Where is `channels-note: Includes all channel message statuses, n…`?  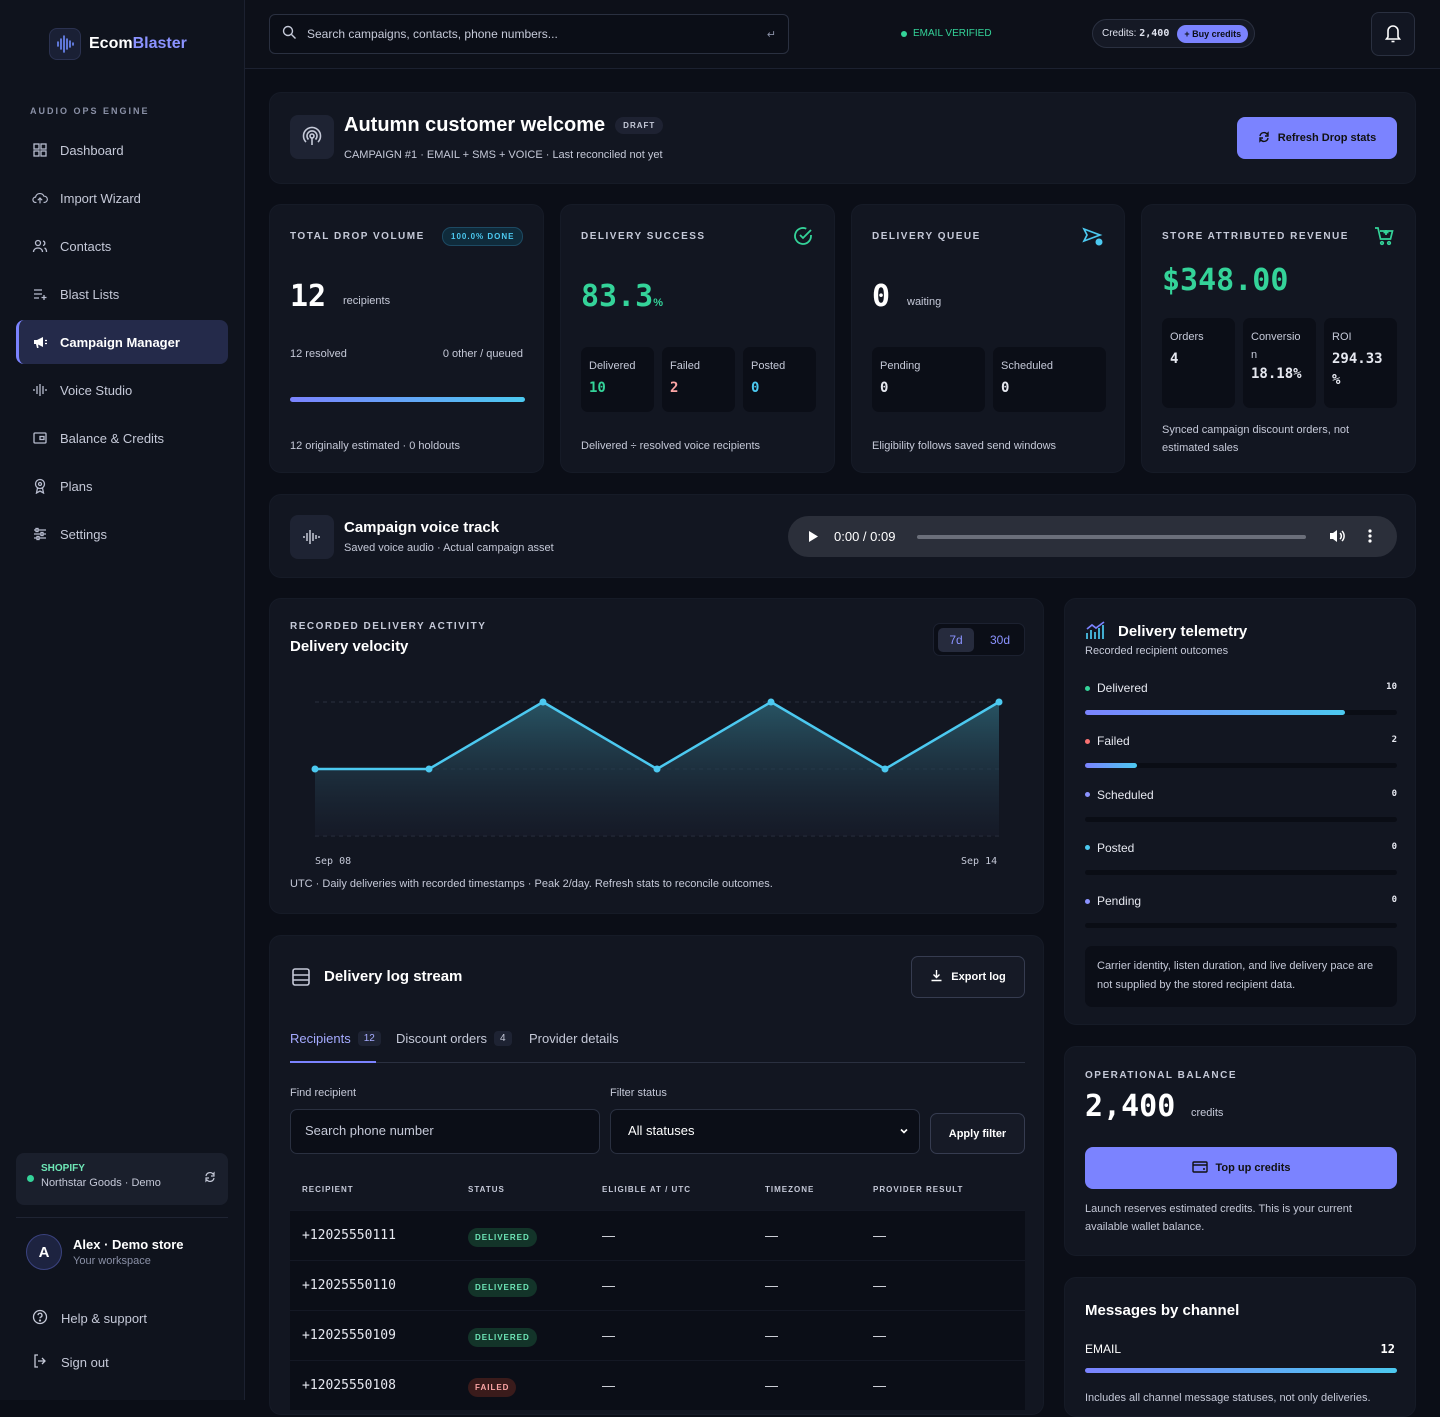
channels-note: Includes all channel message statuses, n… is located at coordinates (1228, 1398).